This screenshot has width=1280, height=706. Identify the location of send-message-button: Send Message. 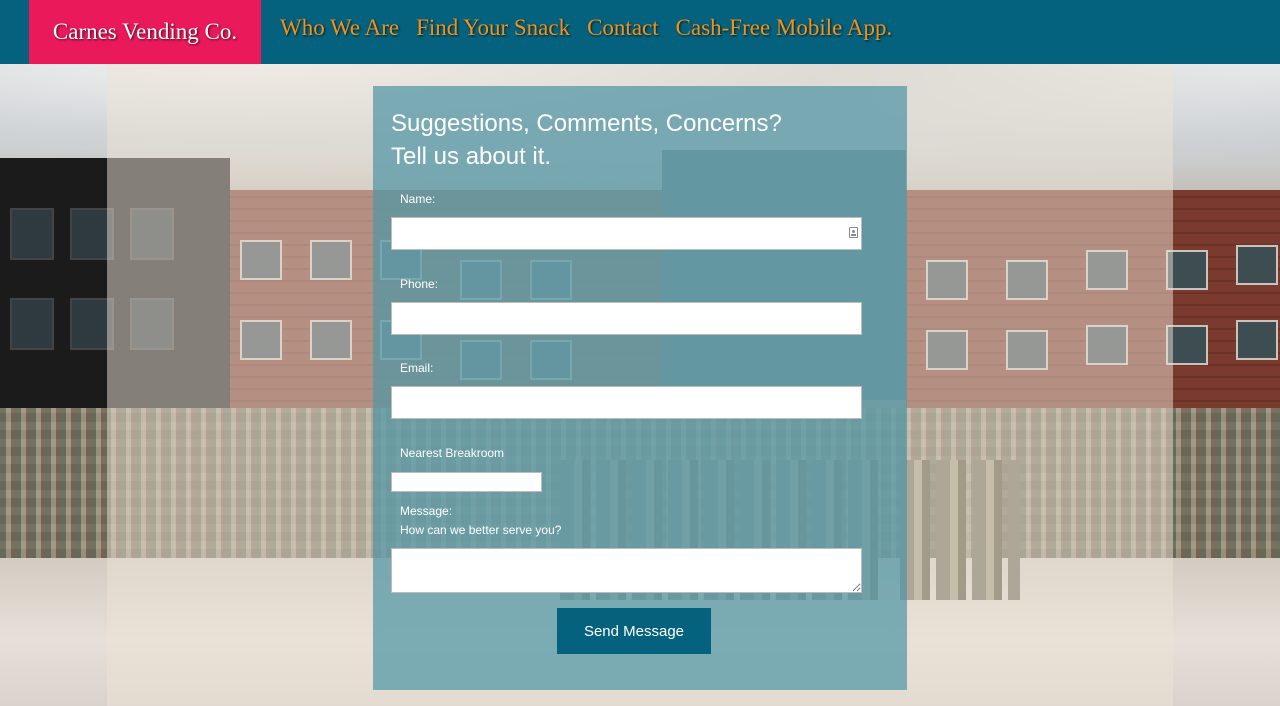
(634, 631).